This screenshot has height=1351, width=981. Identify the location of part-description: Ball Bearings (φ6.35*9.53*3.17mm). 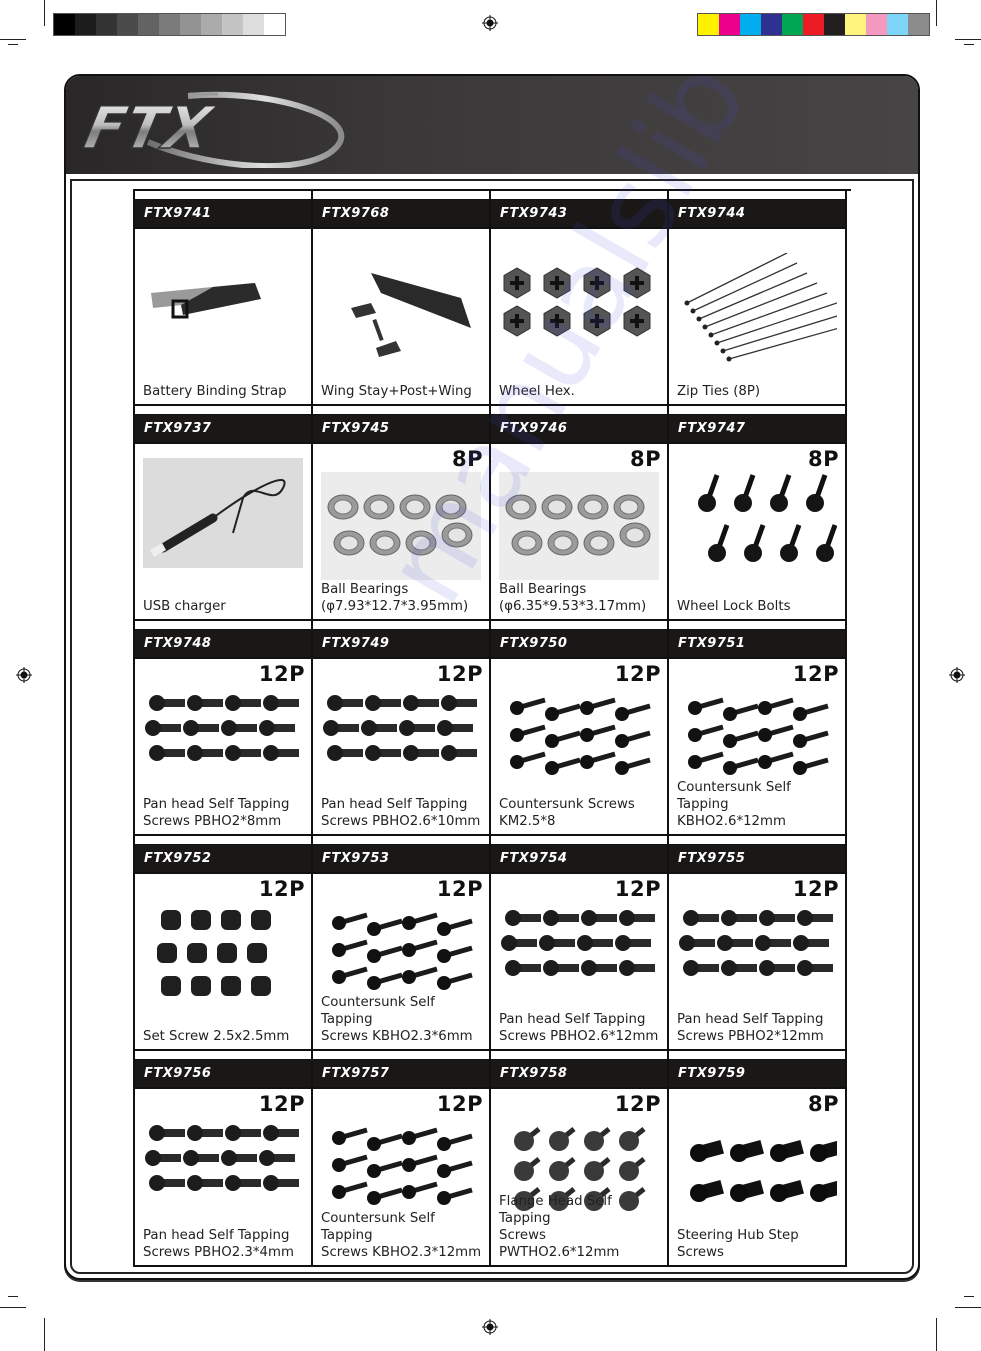
(573, 598).